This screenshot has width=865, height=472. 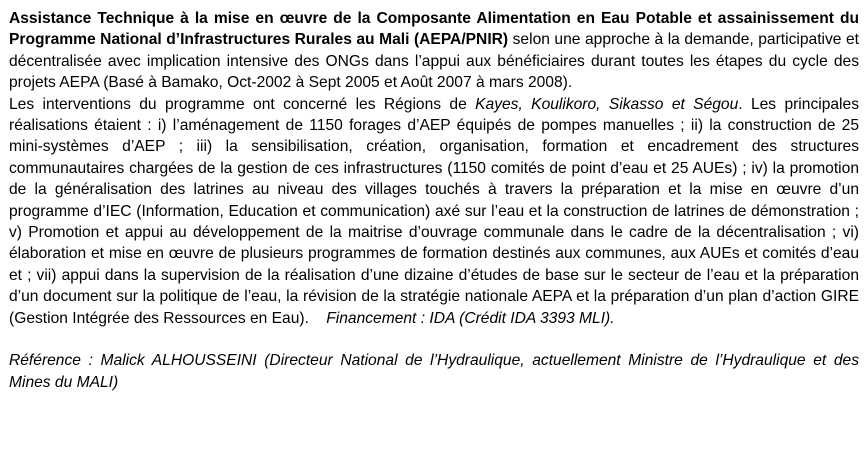 What do you see at coordinates (607, 104) in the screenshot?
I see `regions-list: Kayes, Koulikoro, Sikasso et Ségou` at bounding box center [607, 104].